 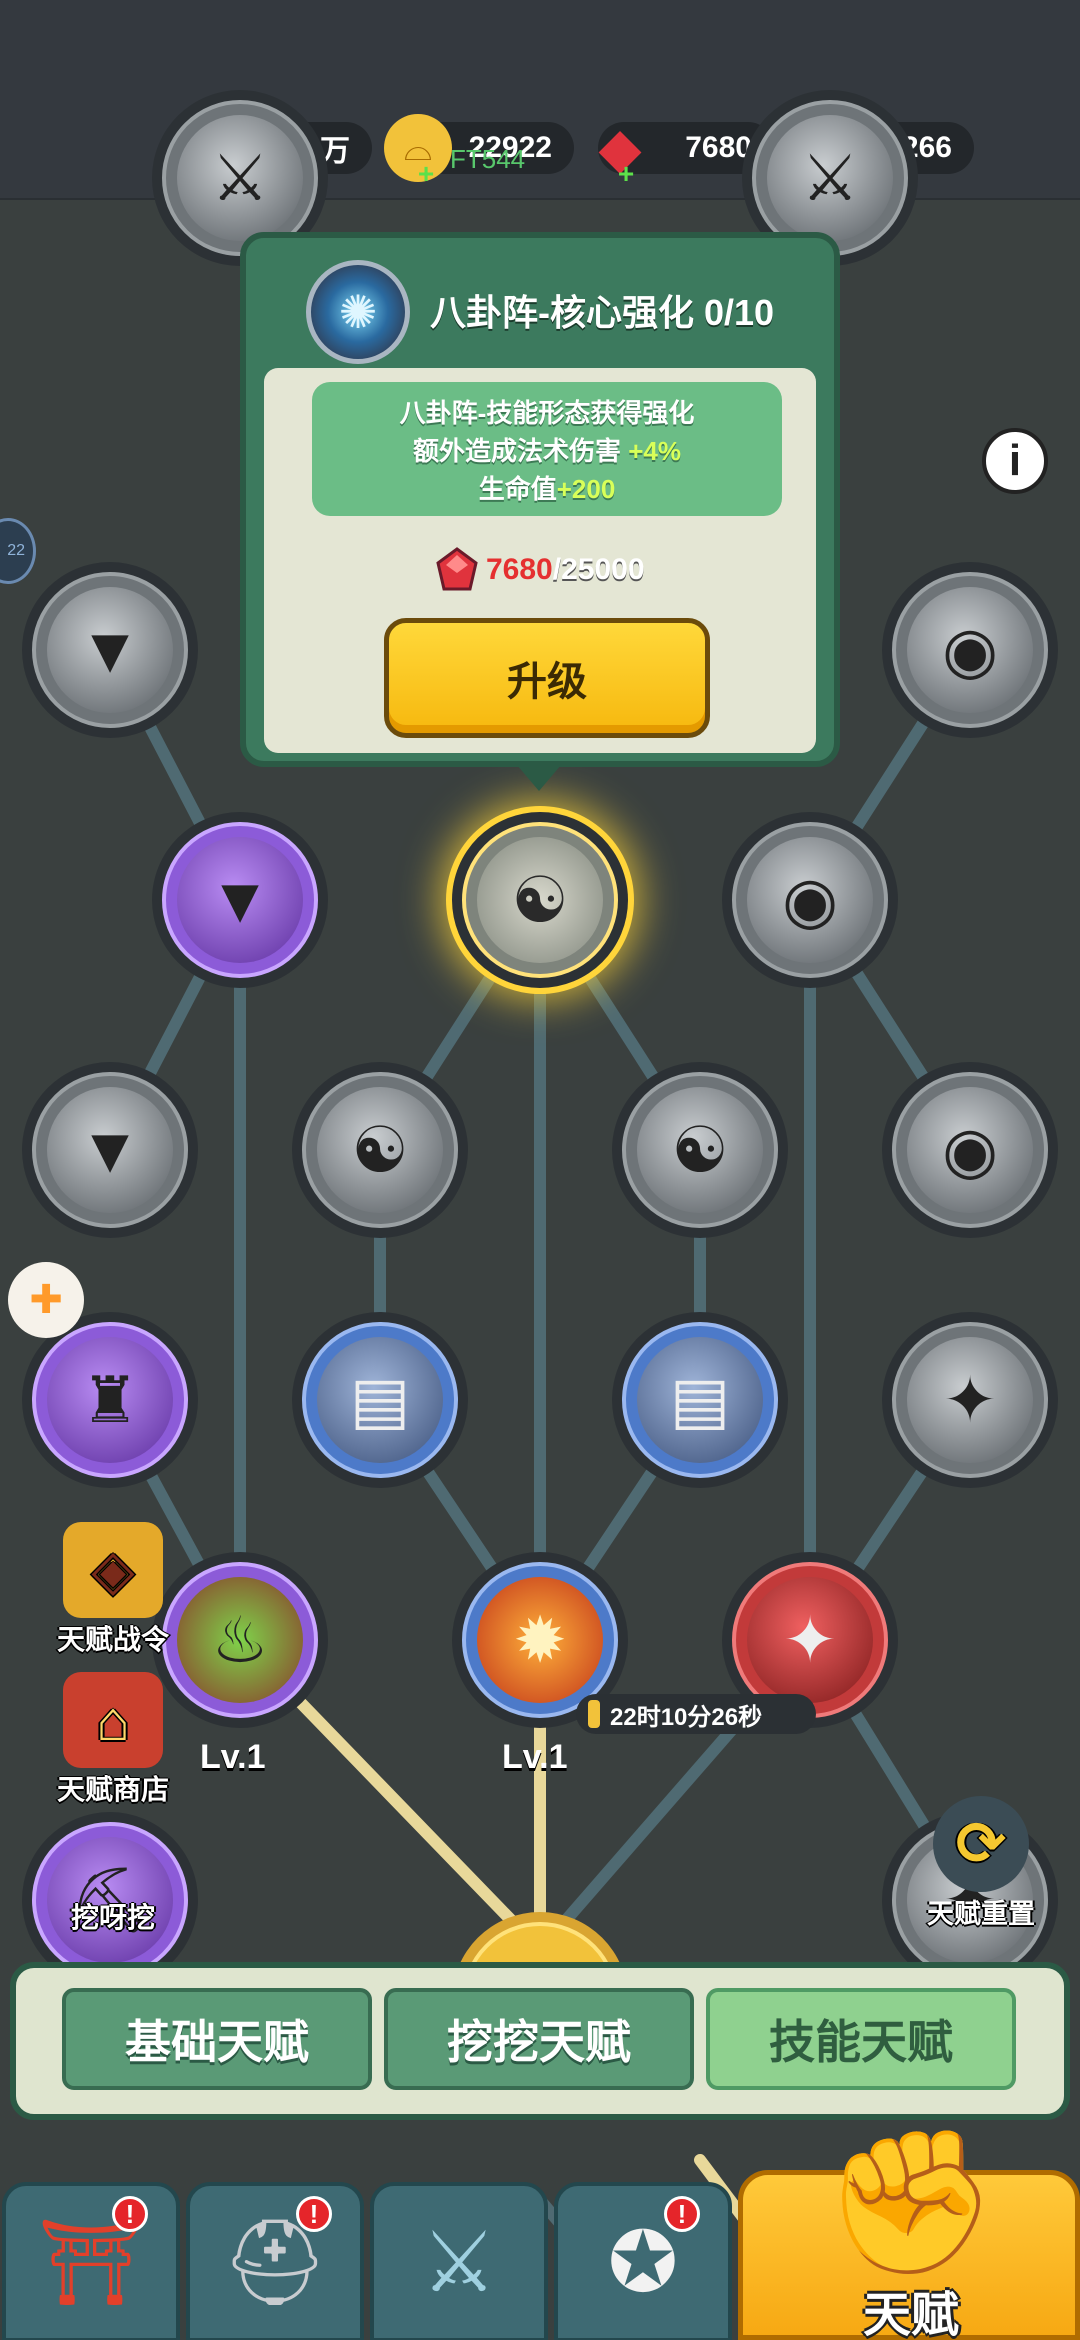 What do you see at coordinates (718, 147) in the screenshot?
I see `red-gem-value: 7680` at bounding box center [718, 147].